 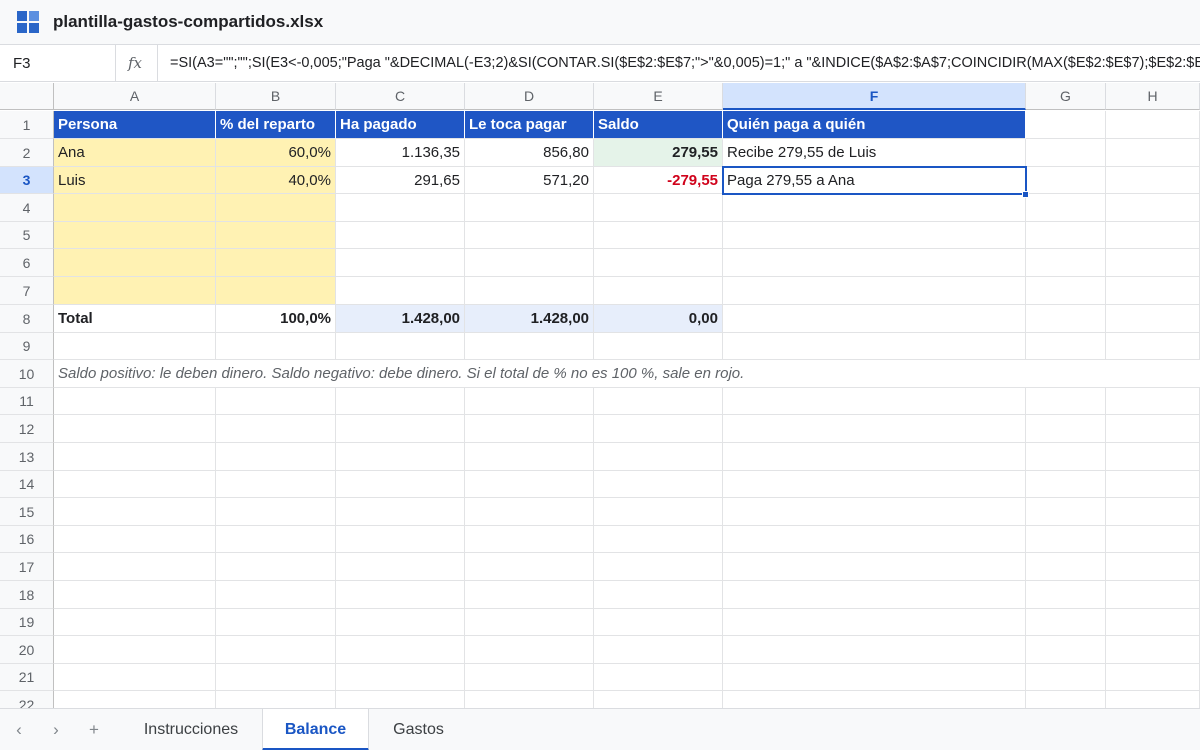 I want to click on share-cell: 40,0%, so click(x=276, y=180).